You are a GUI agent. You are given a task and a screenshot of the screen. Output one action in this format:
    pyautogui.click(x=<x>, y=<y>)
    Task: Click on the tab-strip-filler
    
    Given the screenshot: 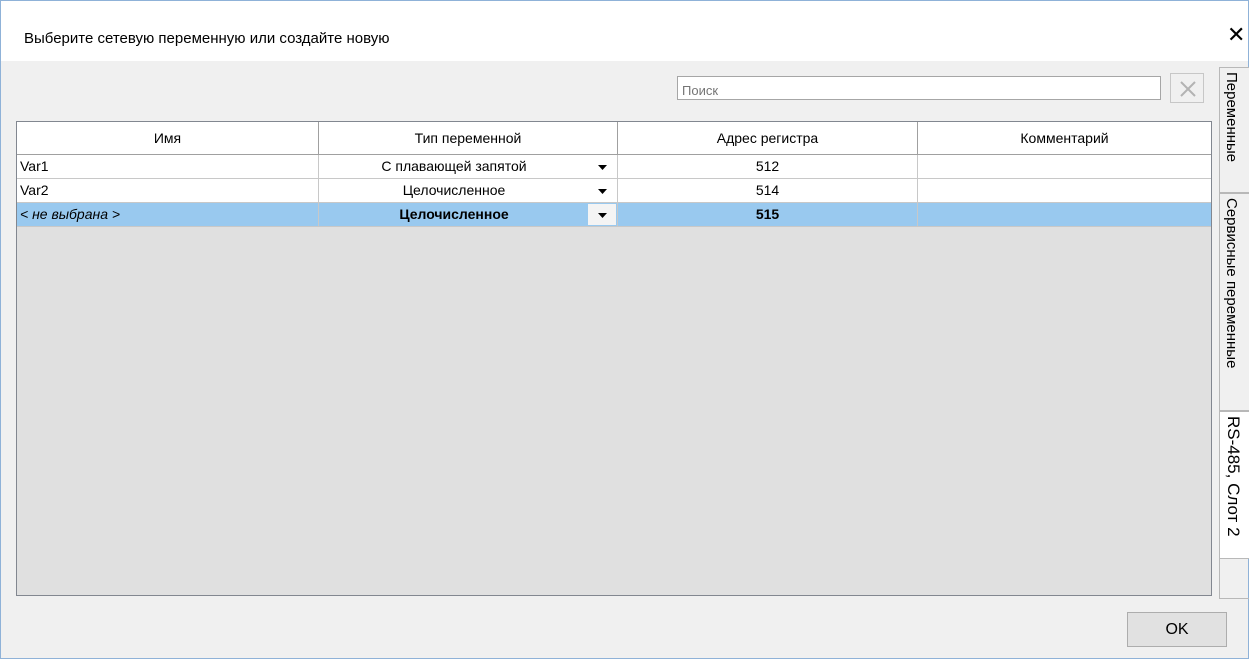 What is the action you would take?
    pyautogui.click(x=1234, y=579)
    